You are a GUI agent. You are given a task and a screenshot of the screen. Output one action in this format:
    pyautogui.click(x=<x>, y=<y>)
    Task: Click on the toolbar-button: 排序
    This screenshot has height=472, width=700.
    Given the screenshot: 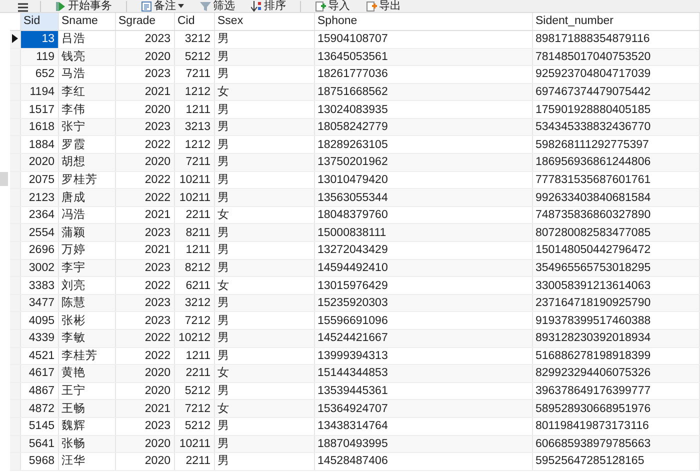 What is the action you would take?
    pyautogui.click(x=268, y=6)
    